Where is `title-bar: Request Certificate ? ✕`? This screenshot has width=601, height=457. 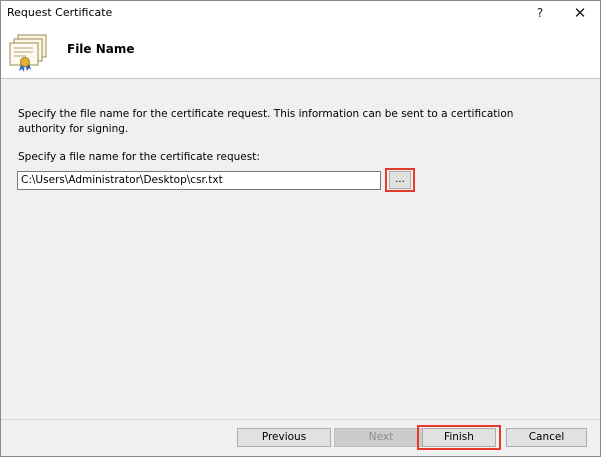
title-bar: Request Certificate ? ✕ is located at coordinates (300, 13).